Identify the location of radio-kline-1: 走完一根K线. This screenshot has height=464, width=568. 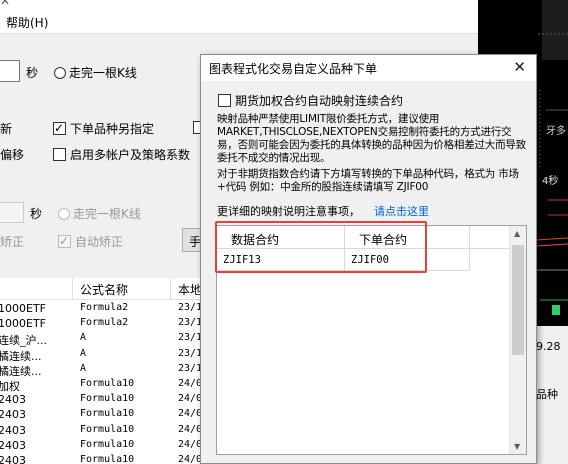
(95, 72).